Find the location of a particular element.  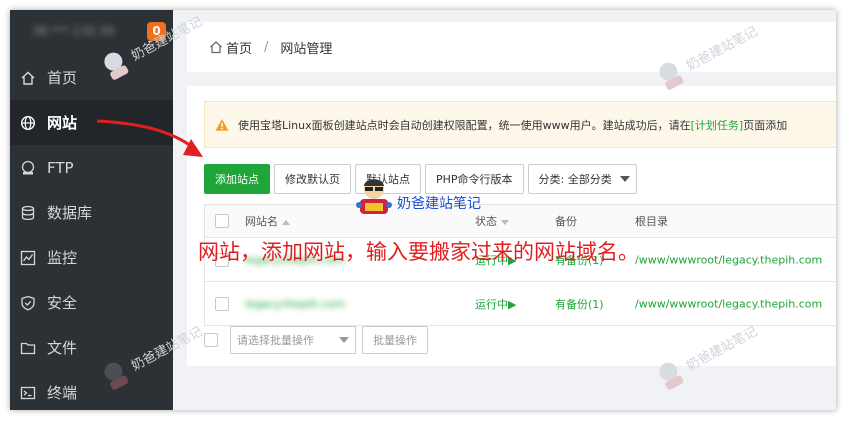

notice-tail: 页面添加 is located at coordinates (765, 125).